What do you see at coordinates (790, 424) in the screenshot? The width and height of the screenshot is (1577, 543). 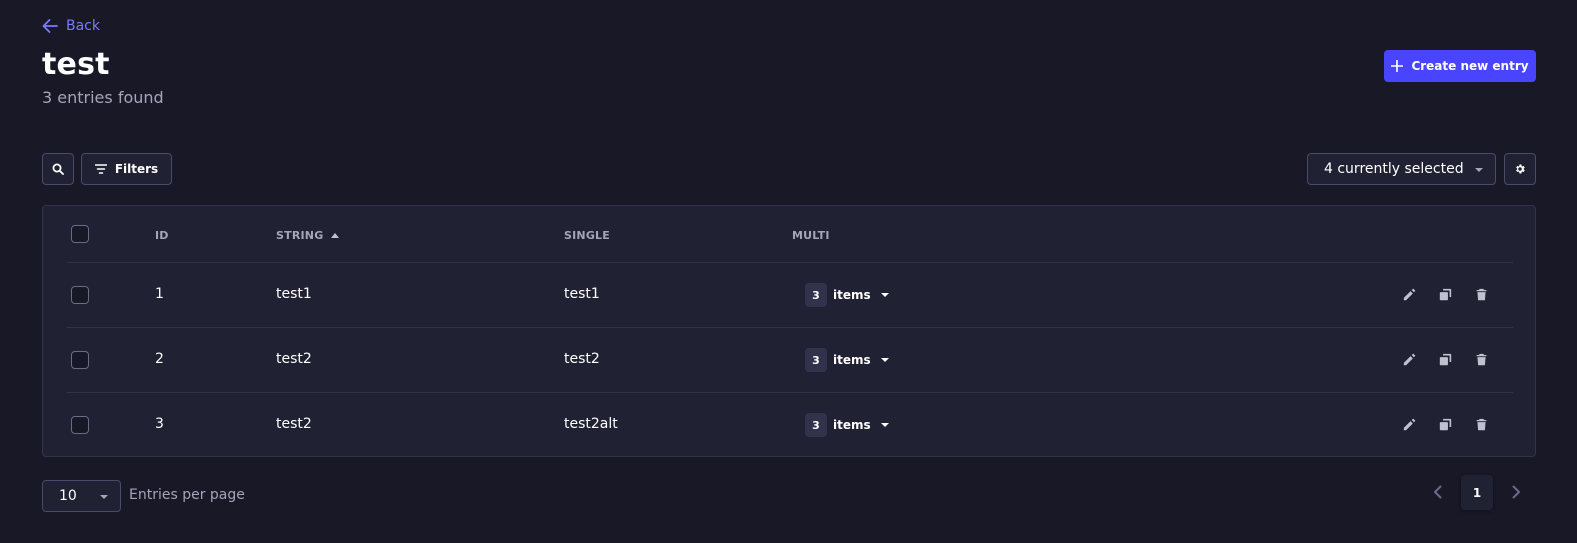 I see `table-row: 3 test2 test2alt 3 items` at bounding box center [790, 424].